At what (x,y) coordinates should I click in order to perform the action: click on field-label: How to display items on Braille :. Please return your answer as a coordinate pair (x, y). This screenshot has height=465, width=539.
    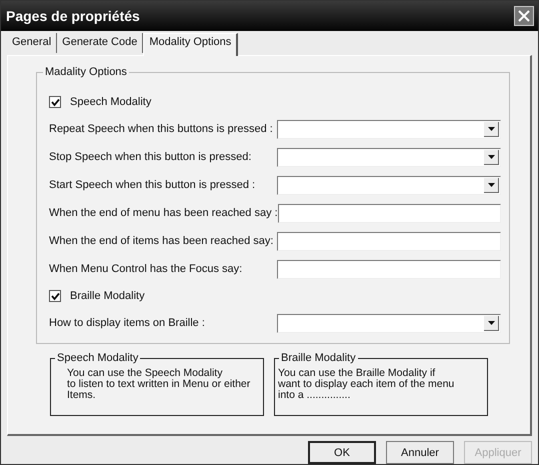
    Looking at the image, I should click on (127, 323).